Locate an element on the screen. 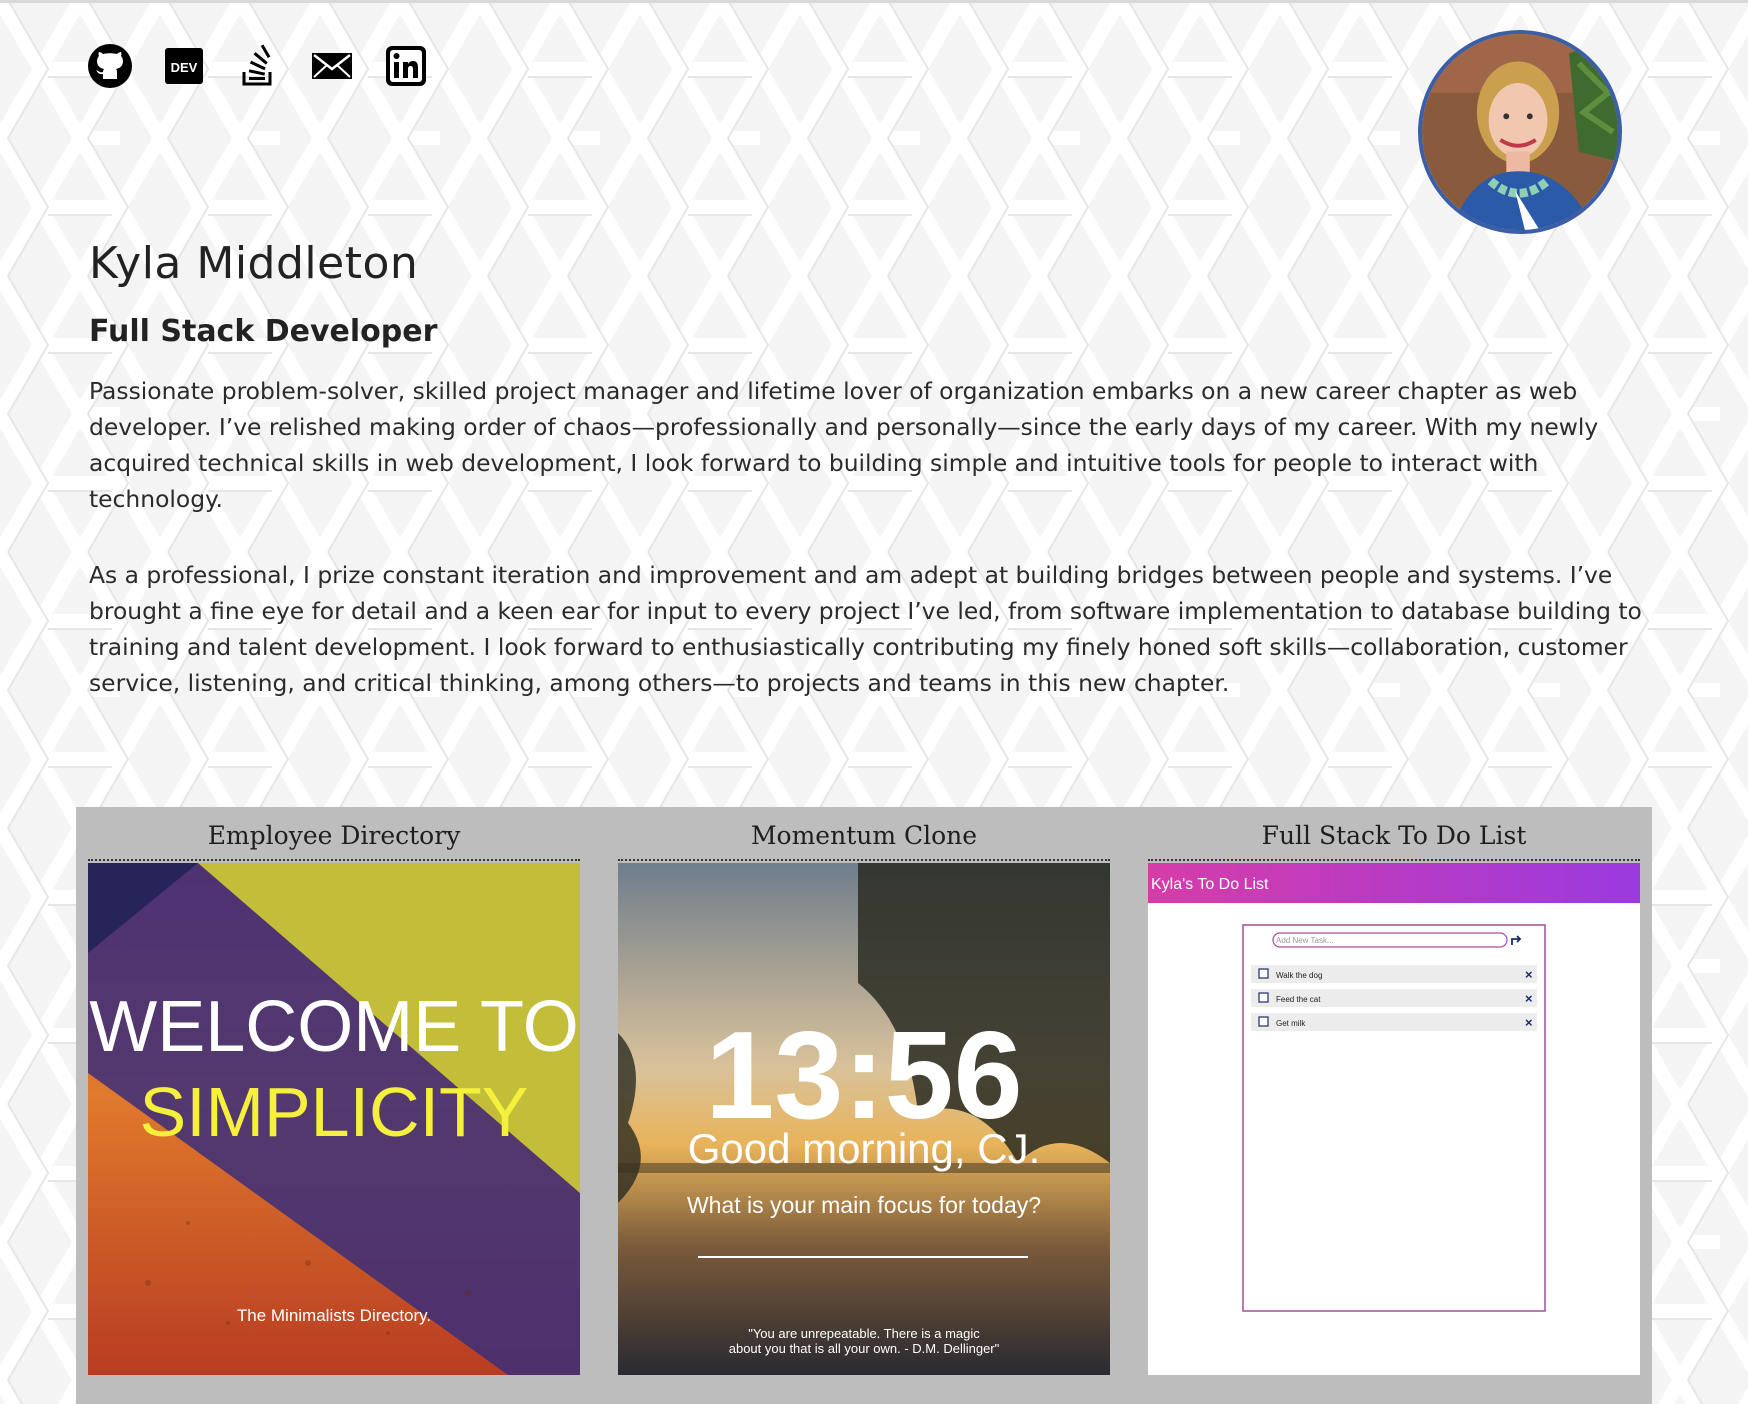 The height and width of the screenshot is (1404, 1748). social-links: DEV is located at coordinates (271, 66).